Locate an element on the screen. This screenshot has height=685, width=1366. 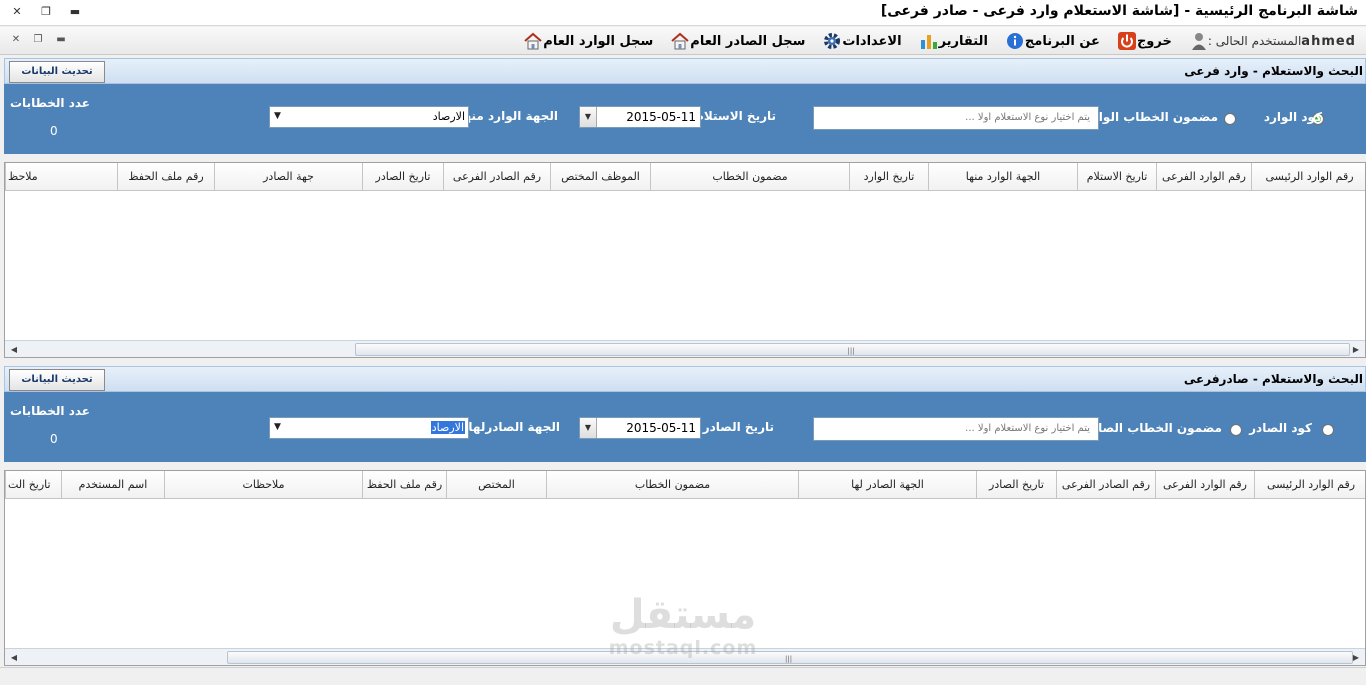
incoming-refresh-button: تحديث البيانات is located at coordinates (57, 72).